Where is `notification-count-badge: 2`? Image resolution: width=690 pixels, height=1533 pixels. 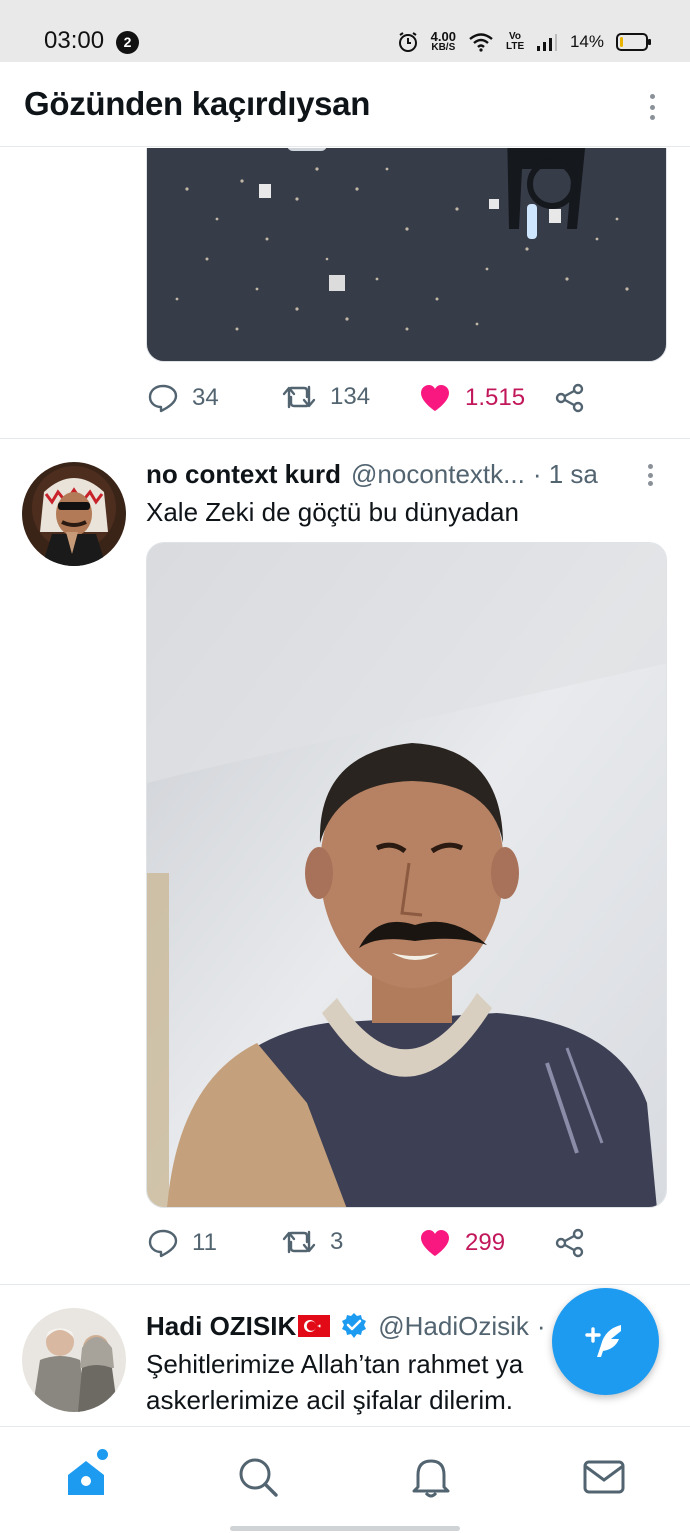 notification-count-badge: 2 is located at coordinates (127, 42).